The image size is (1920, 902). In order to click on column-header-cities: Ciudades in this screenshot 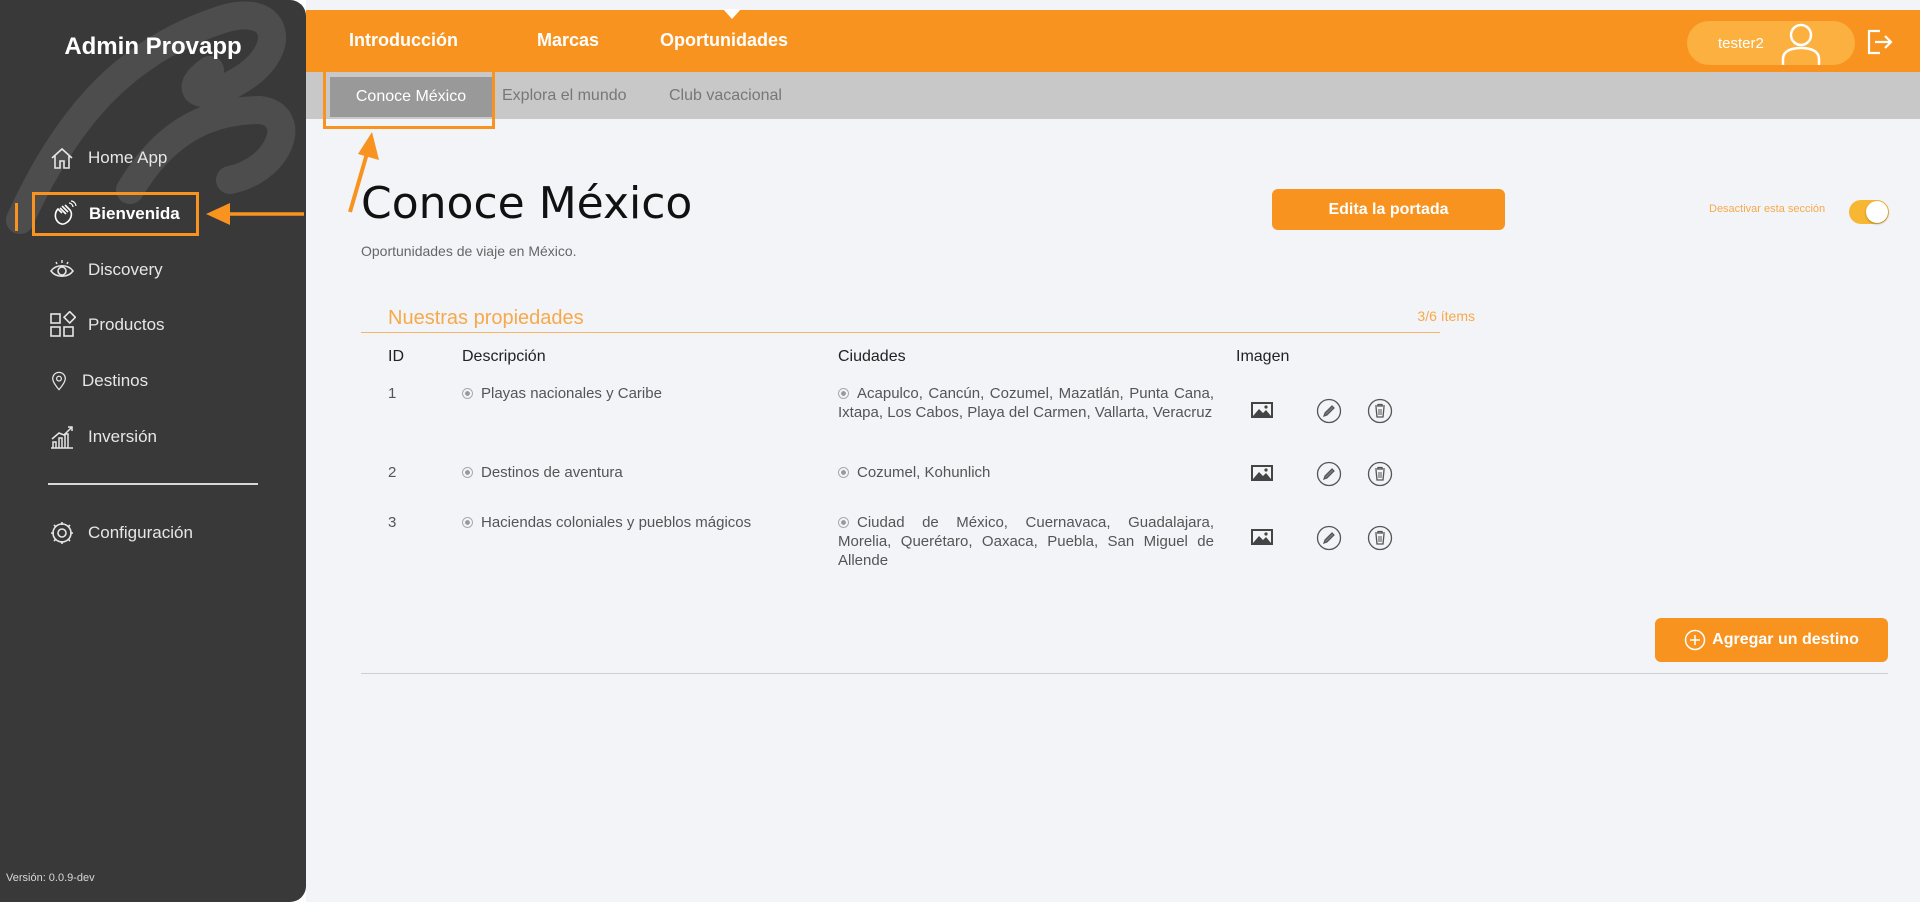, I will do `click(872, 356)`.